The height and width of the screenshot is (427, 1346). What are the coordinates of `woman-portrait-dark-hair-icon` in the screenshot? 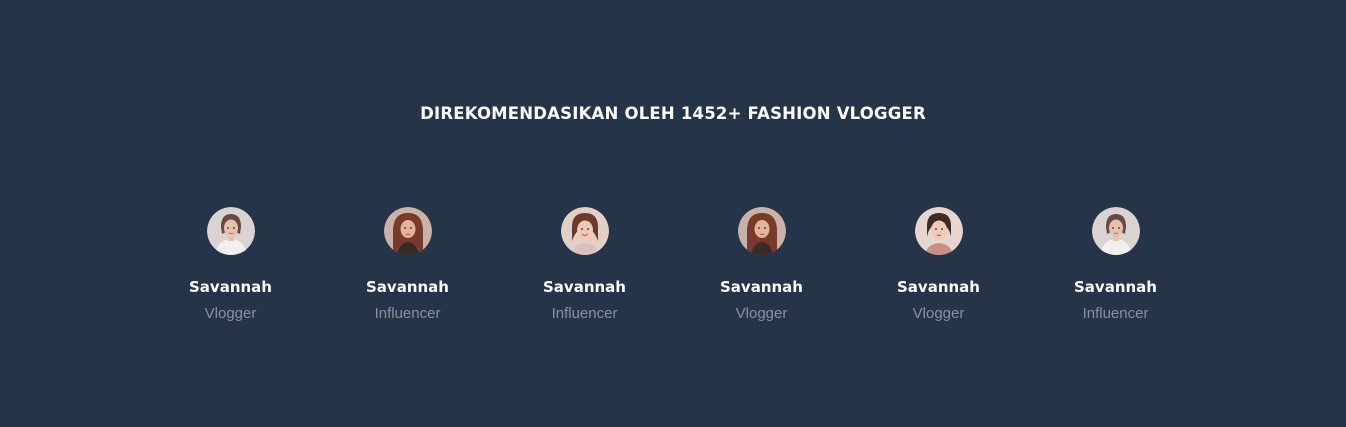 It's located at (938, 231).